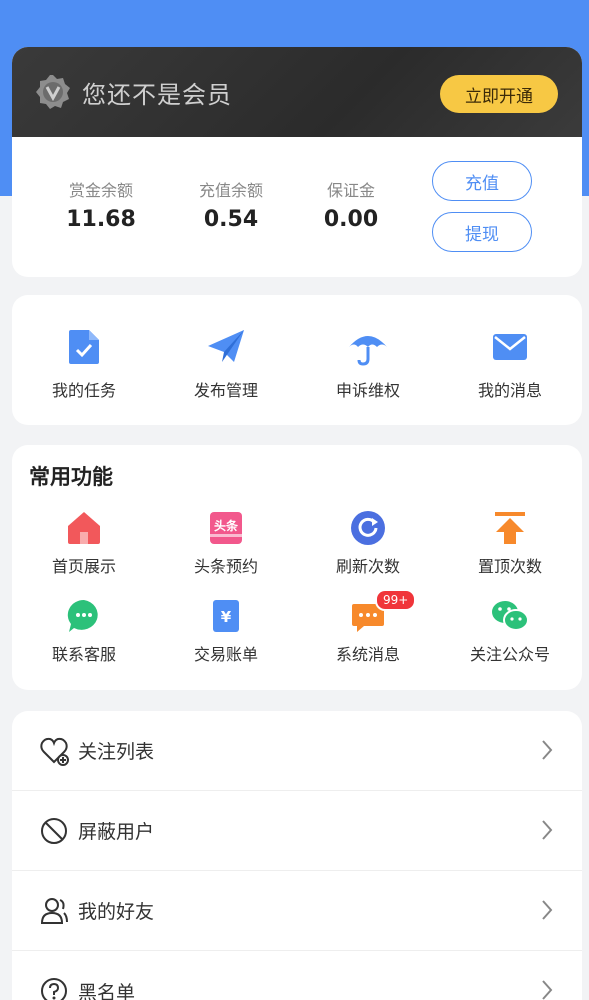 The height and width of the screenshot is (1000, 589). Describe the element at coordinates (297, 911) in the screenshot. I see `list-item-my-friends: 我的好友` at that location.